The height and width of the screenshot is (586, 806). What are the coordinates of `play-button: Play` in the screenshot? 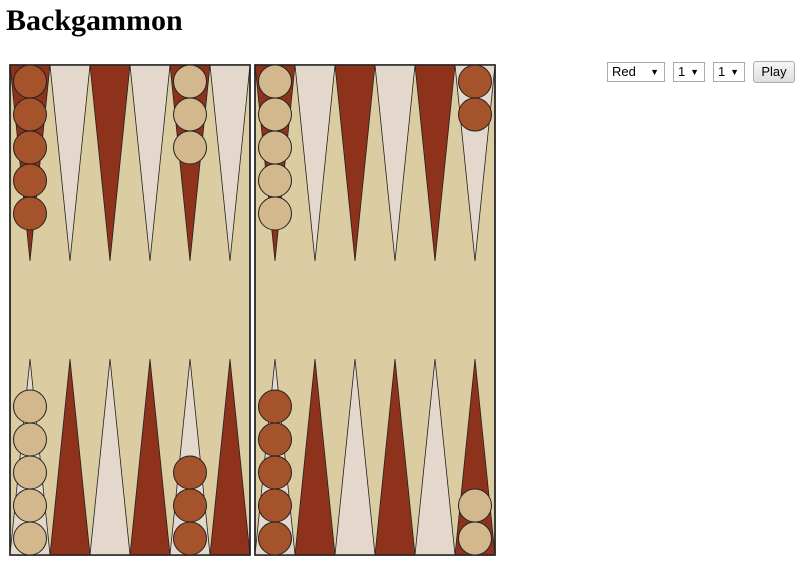 It's located at (774, 72).